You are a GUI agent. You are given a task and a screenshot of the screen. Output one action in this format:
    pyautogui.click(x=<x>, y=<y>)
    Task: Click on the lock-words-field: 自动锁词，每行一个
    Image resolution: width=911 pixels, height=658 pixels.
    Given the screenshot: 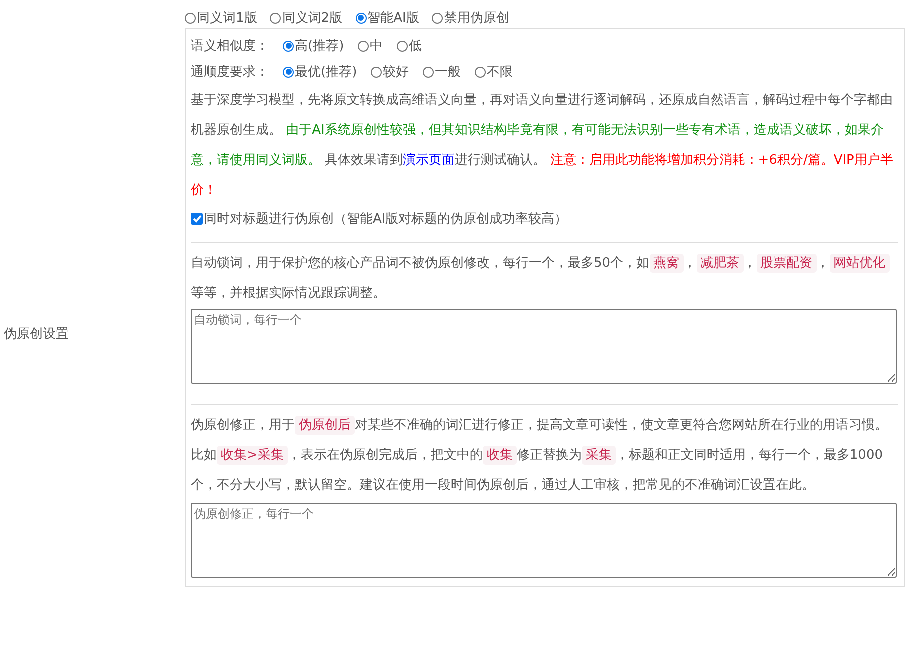 What is the action you would take?
    pyautogui.click(x=544, y=346)
    